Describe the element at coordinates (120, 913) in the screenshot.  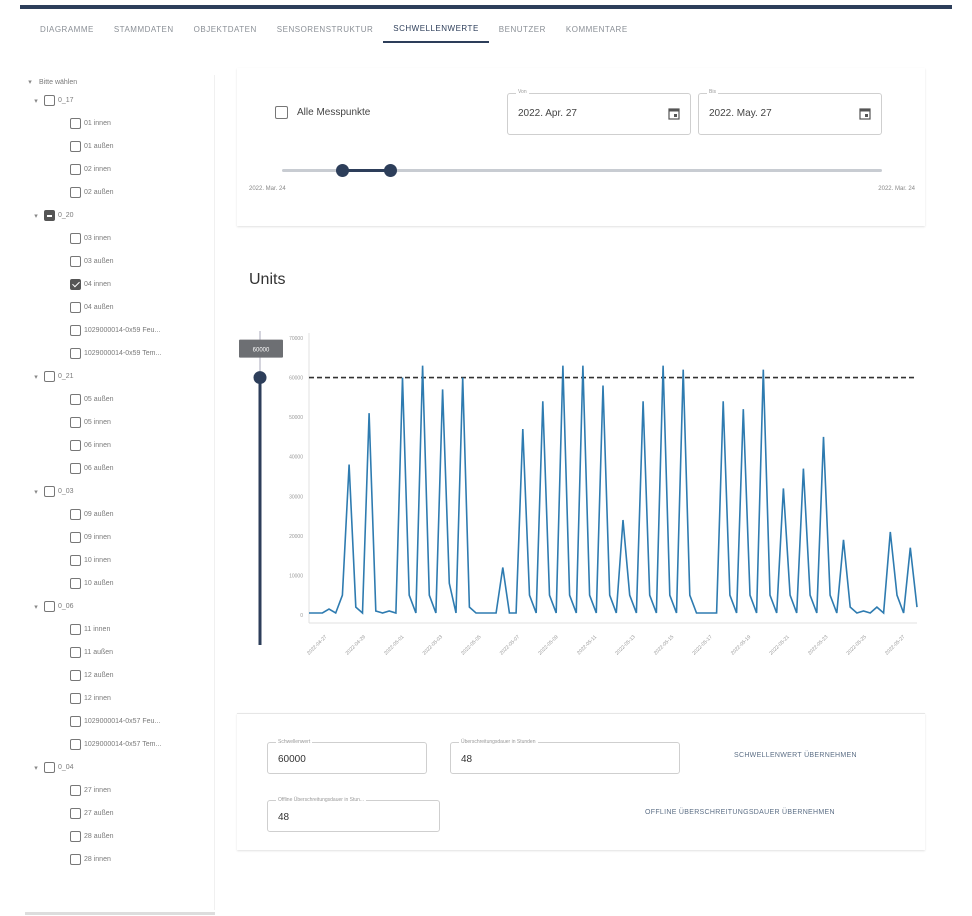
I see `sidebar-scrollbar` at that location.